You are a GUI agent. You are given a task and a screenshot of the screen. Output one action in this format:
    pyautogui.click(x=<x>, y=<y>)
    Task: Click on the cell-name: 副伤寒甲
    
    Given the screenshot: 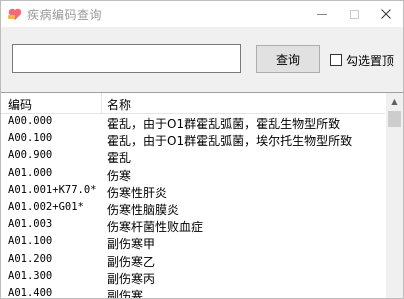 What is the action you would take?
    pyautogui.click(x=131, y=244)
    